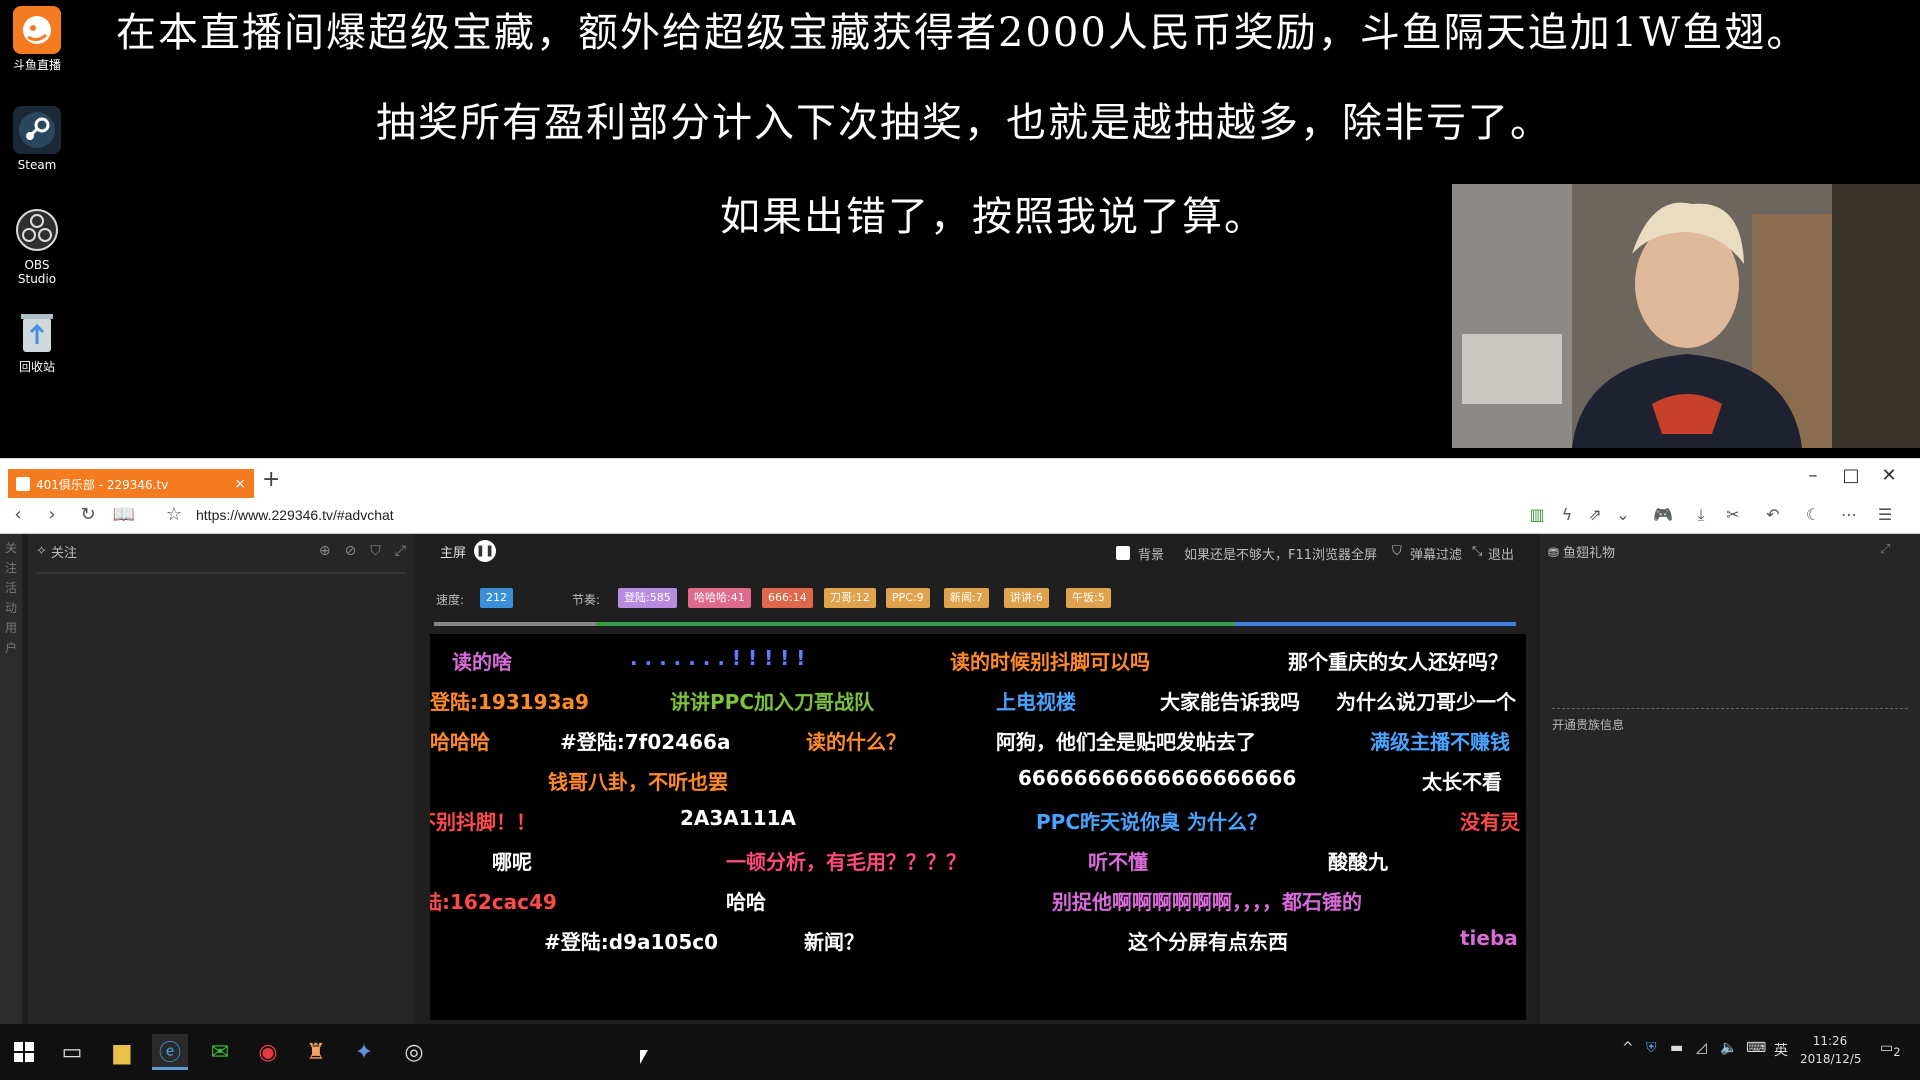 This screenshot has width=1920, height=1080. I want to click on background-label: 背景, so click(1151, 555).